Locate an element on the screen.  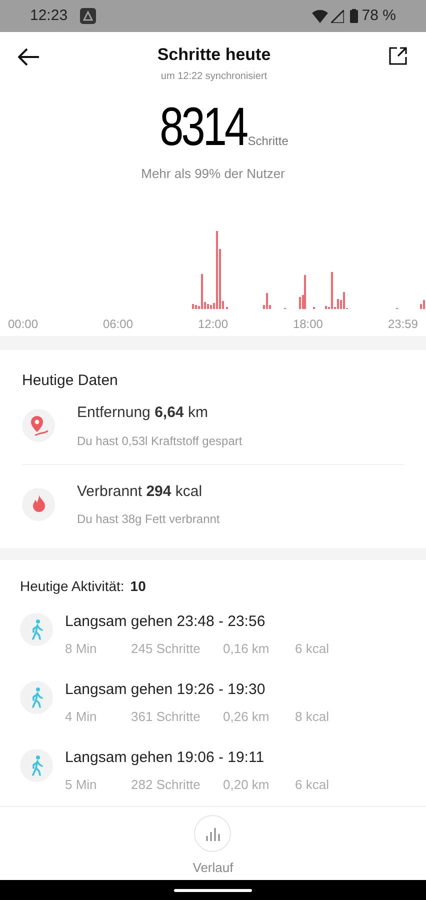
metric-value: Entfernung 6,64 km is located at coordinates (143, 413).